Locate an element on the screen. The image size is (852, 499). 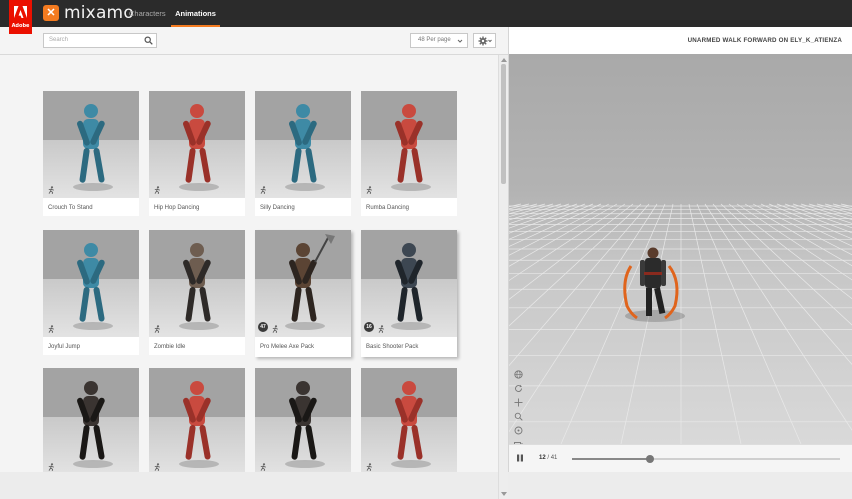
animation-label: Silly Dancing is located at coordinates (277, 208).